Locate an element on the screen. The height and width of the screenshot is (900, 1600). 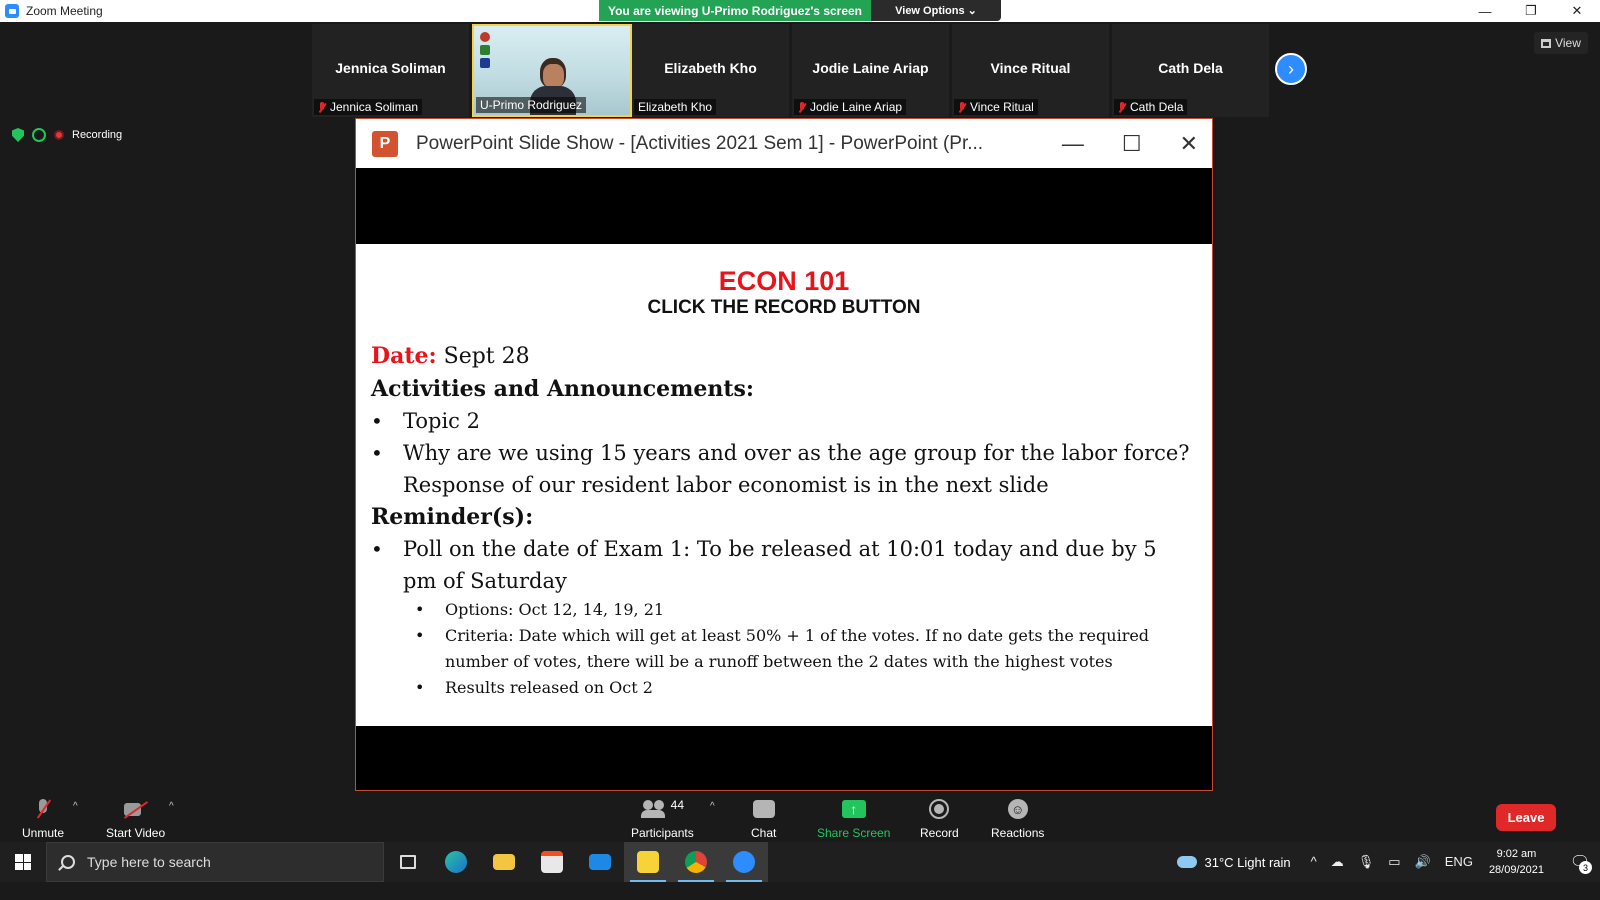
task-view-button is located at coordinates (408, 862).